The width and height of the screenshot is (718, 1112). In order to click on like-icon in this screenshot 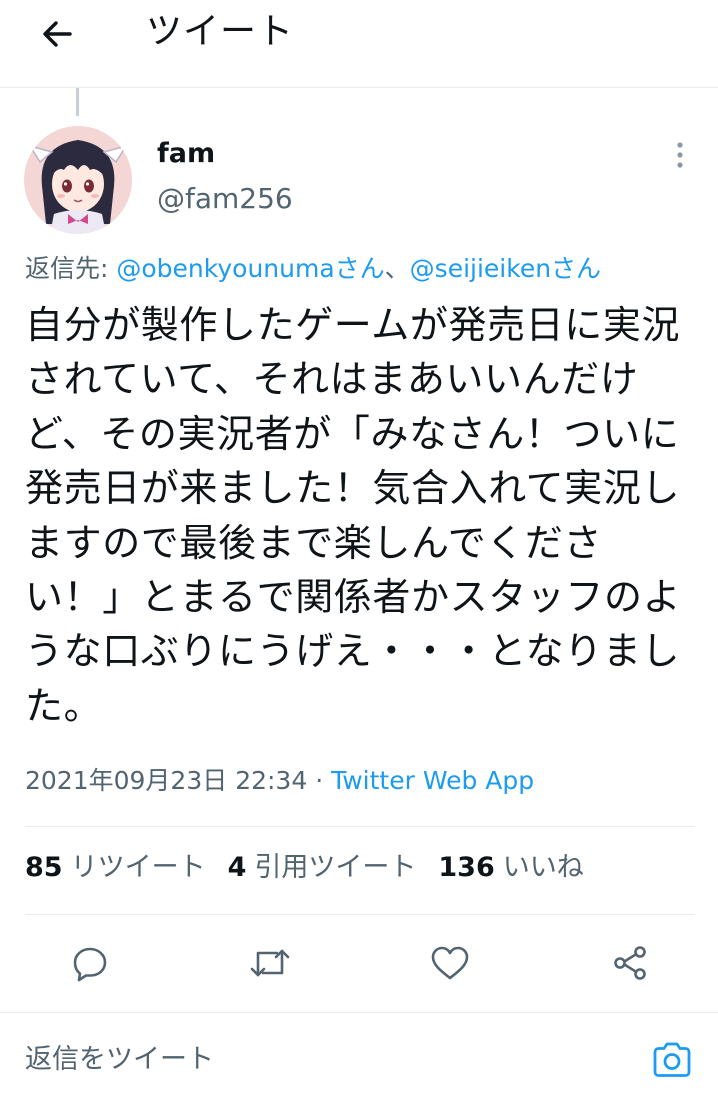, I will do `click(450, 963)`.